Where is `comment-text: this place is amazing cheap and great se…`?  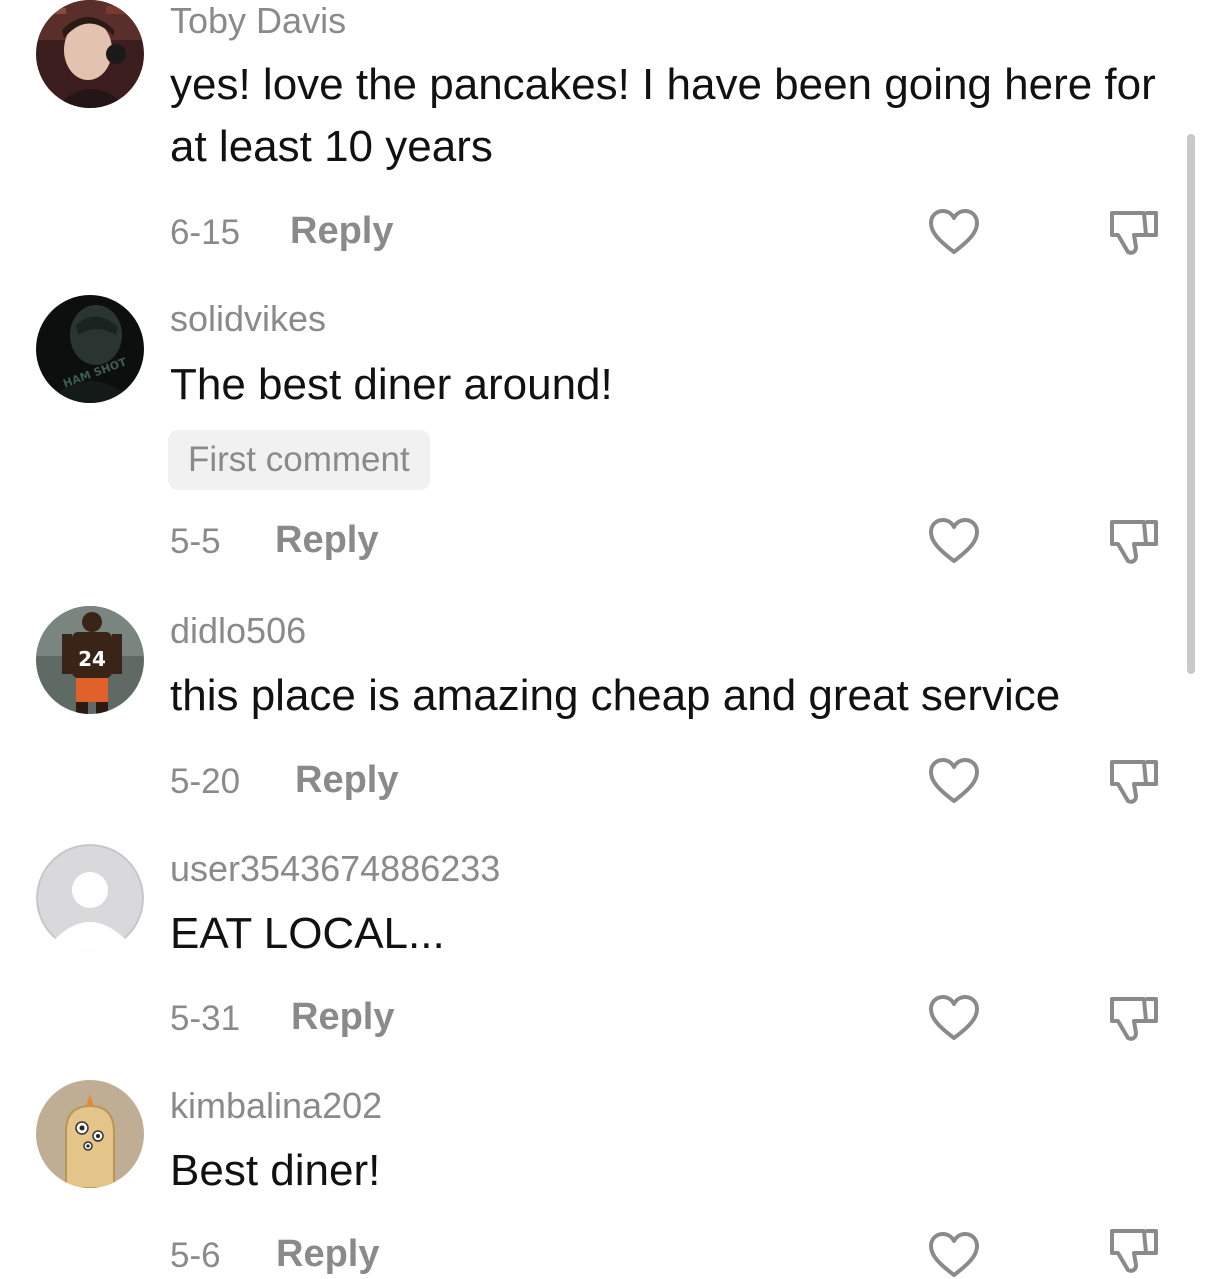 comment-text: this place is amazing cheap and great se… is located at coordinates (615, 695).